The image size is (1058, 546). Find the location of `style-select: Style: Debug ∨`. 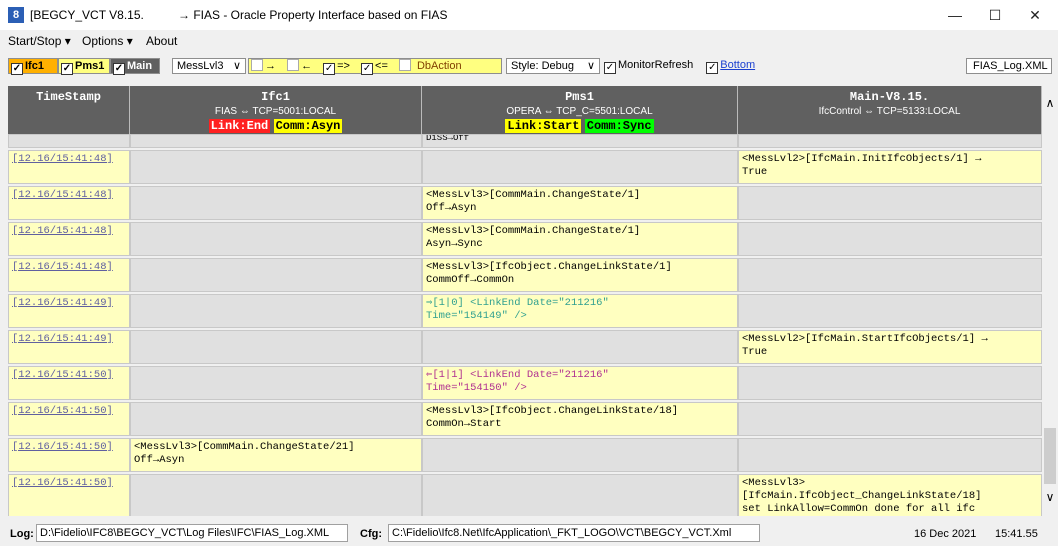

style-select: Style: Debug ∨ is located at coordinates (553, 66).